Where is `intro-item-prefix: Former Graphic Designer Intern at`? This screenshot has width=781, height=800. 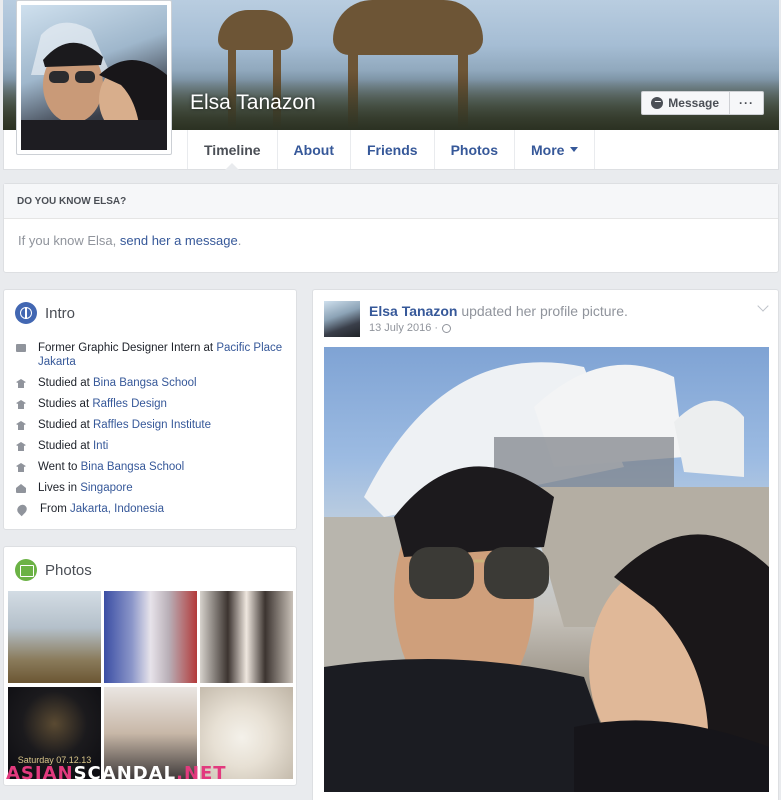
intro-item-prefix: Former Graphic Designer Intern at is located at coordinates (127, 348).